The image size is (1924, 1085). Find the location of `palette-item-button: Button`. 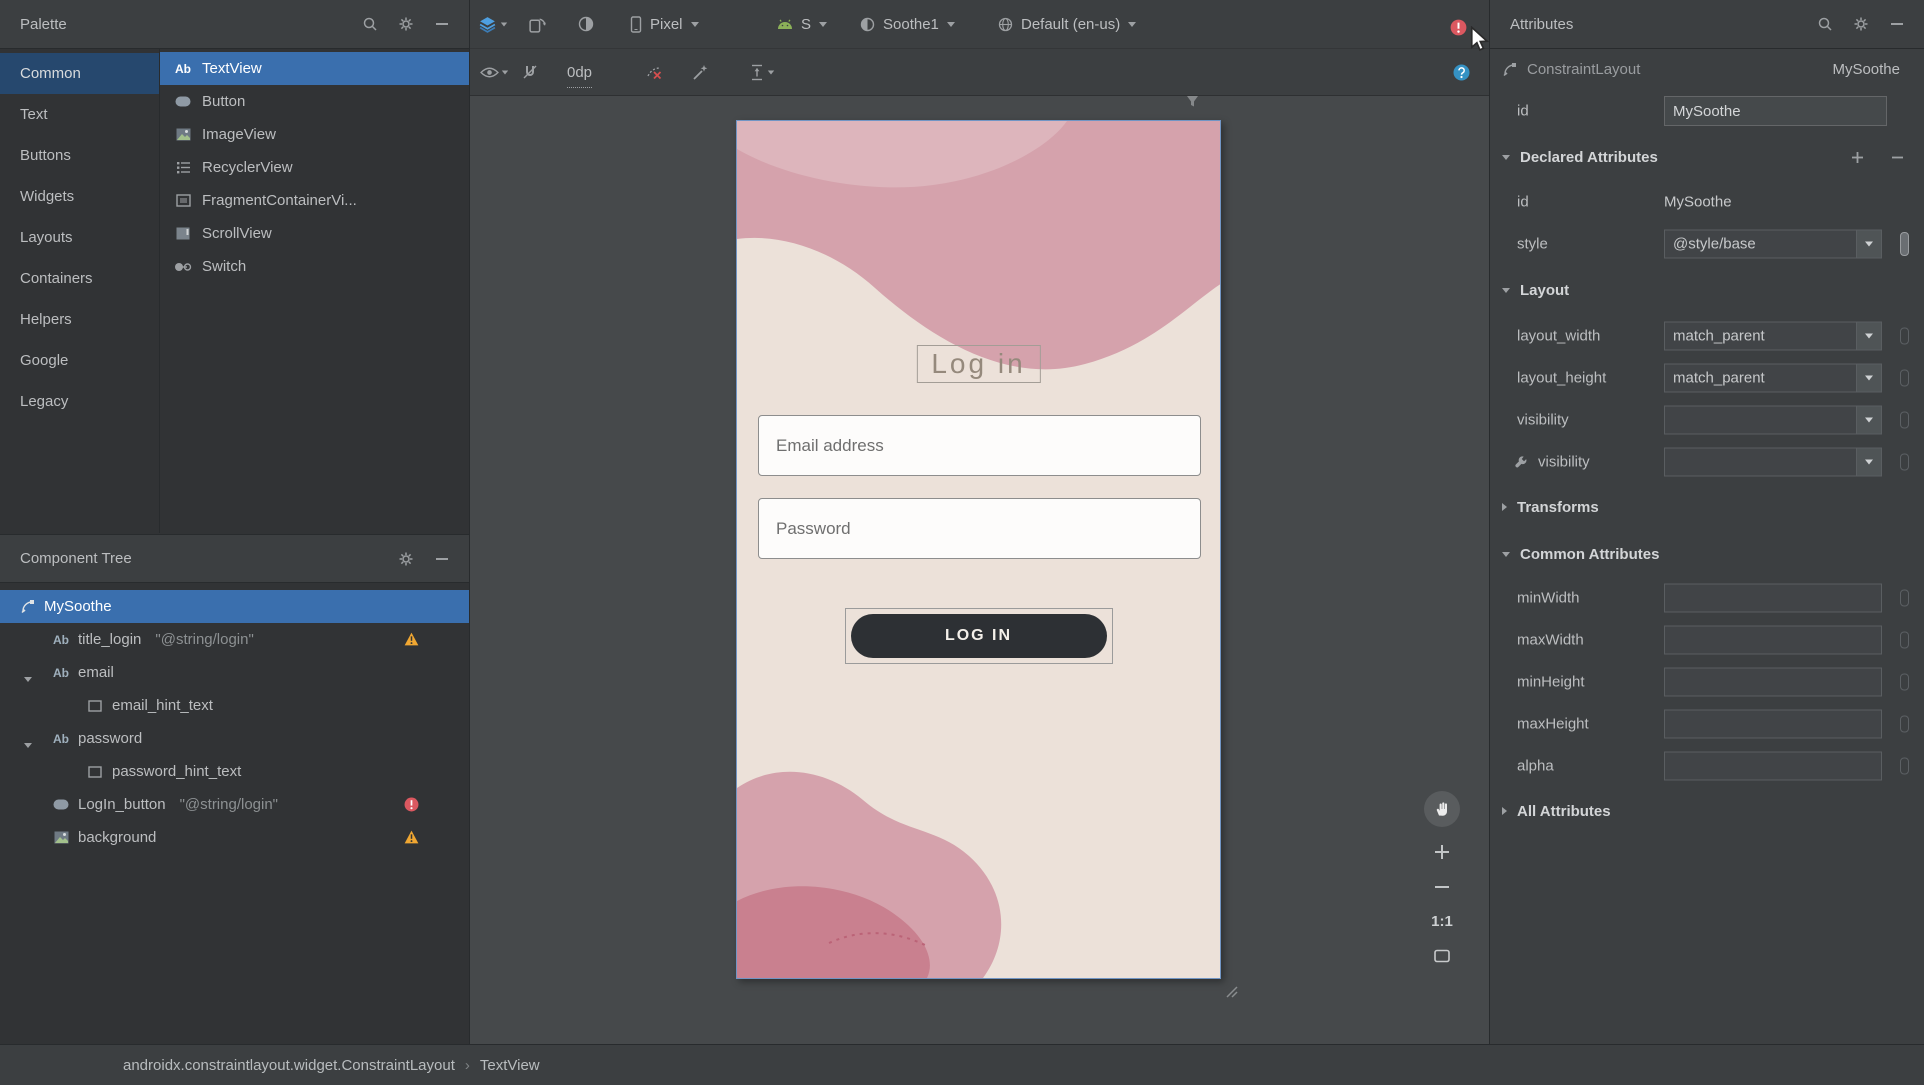

palette-item-button: Button is located at coordinates (314, 101).